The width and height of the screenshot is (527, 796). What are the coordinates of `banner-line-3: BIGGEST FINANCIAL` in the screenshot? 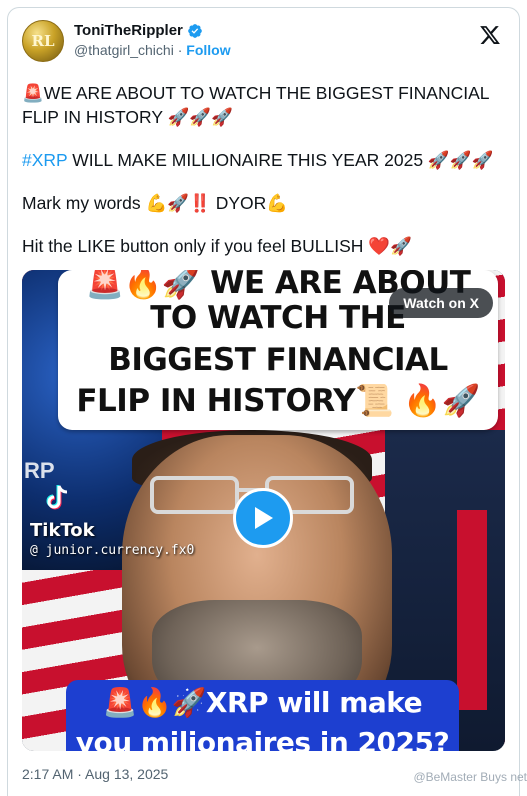 It's located at (278, 360).